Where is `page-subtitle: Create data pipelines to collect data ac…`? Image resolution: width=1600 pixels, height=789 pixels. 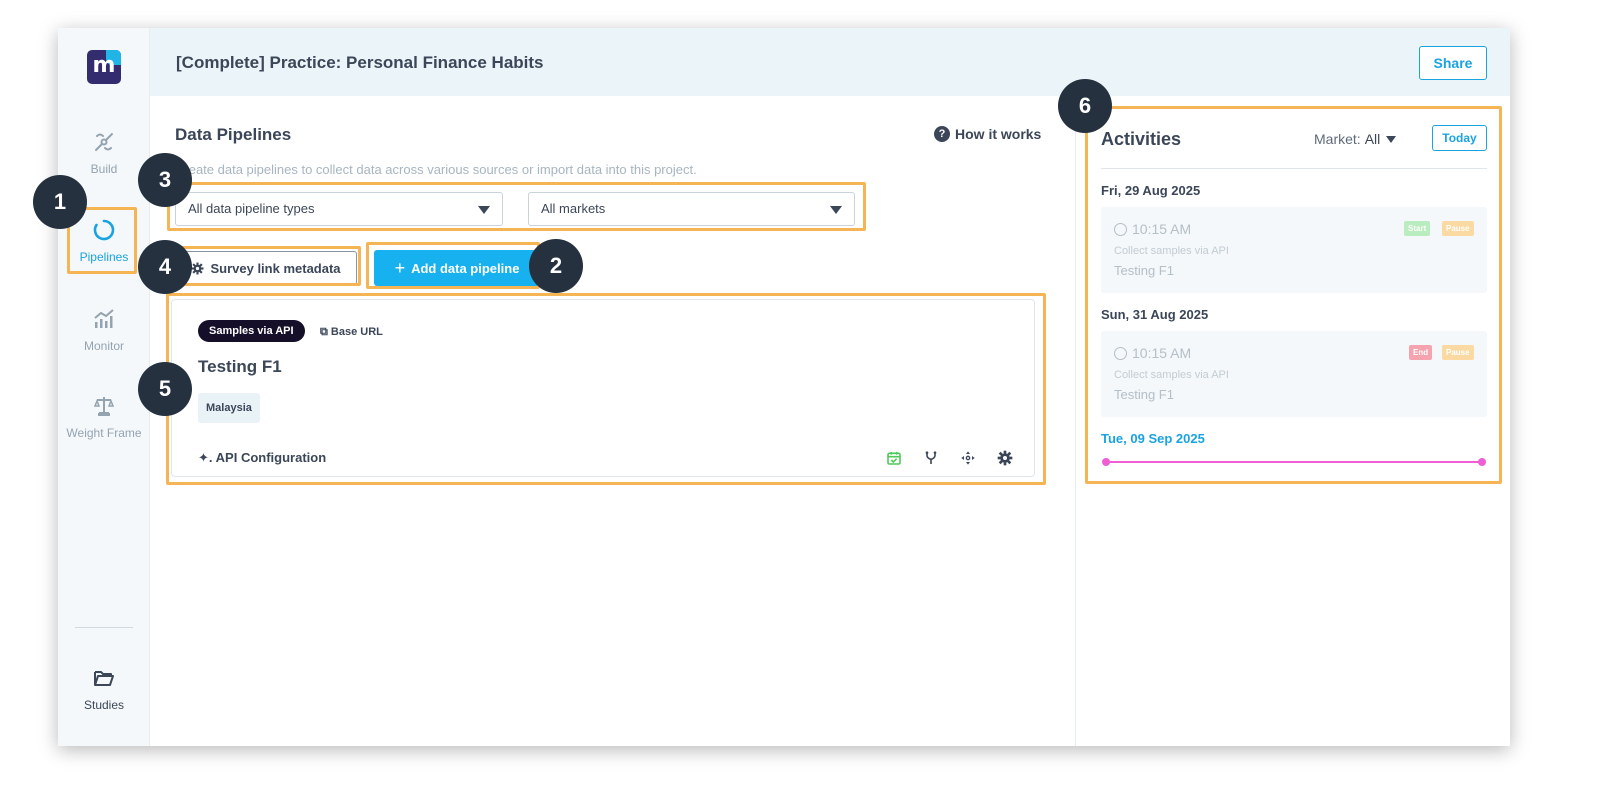 page-subtitle: Create data pipelines to collect data ac… is located at coordinates (436, 169).